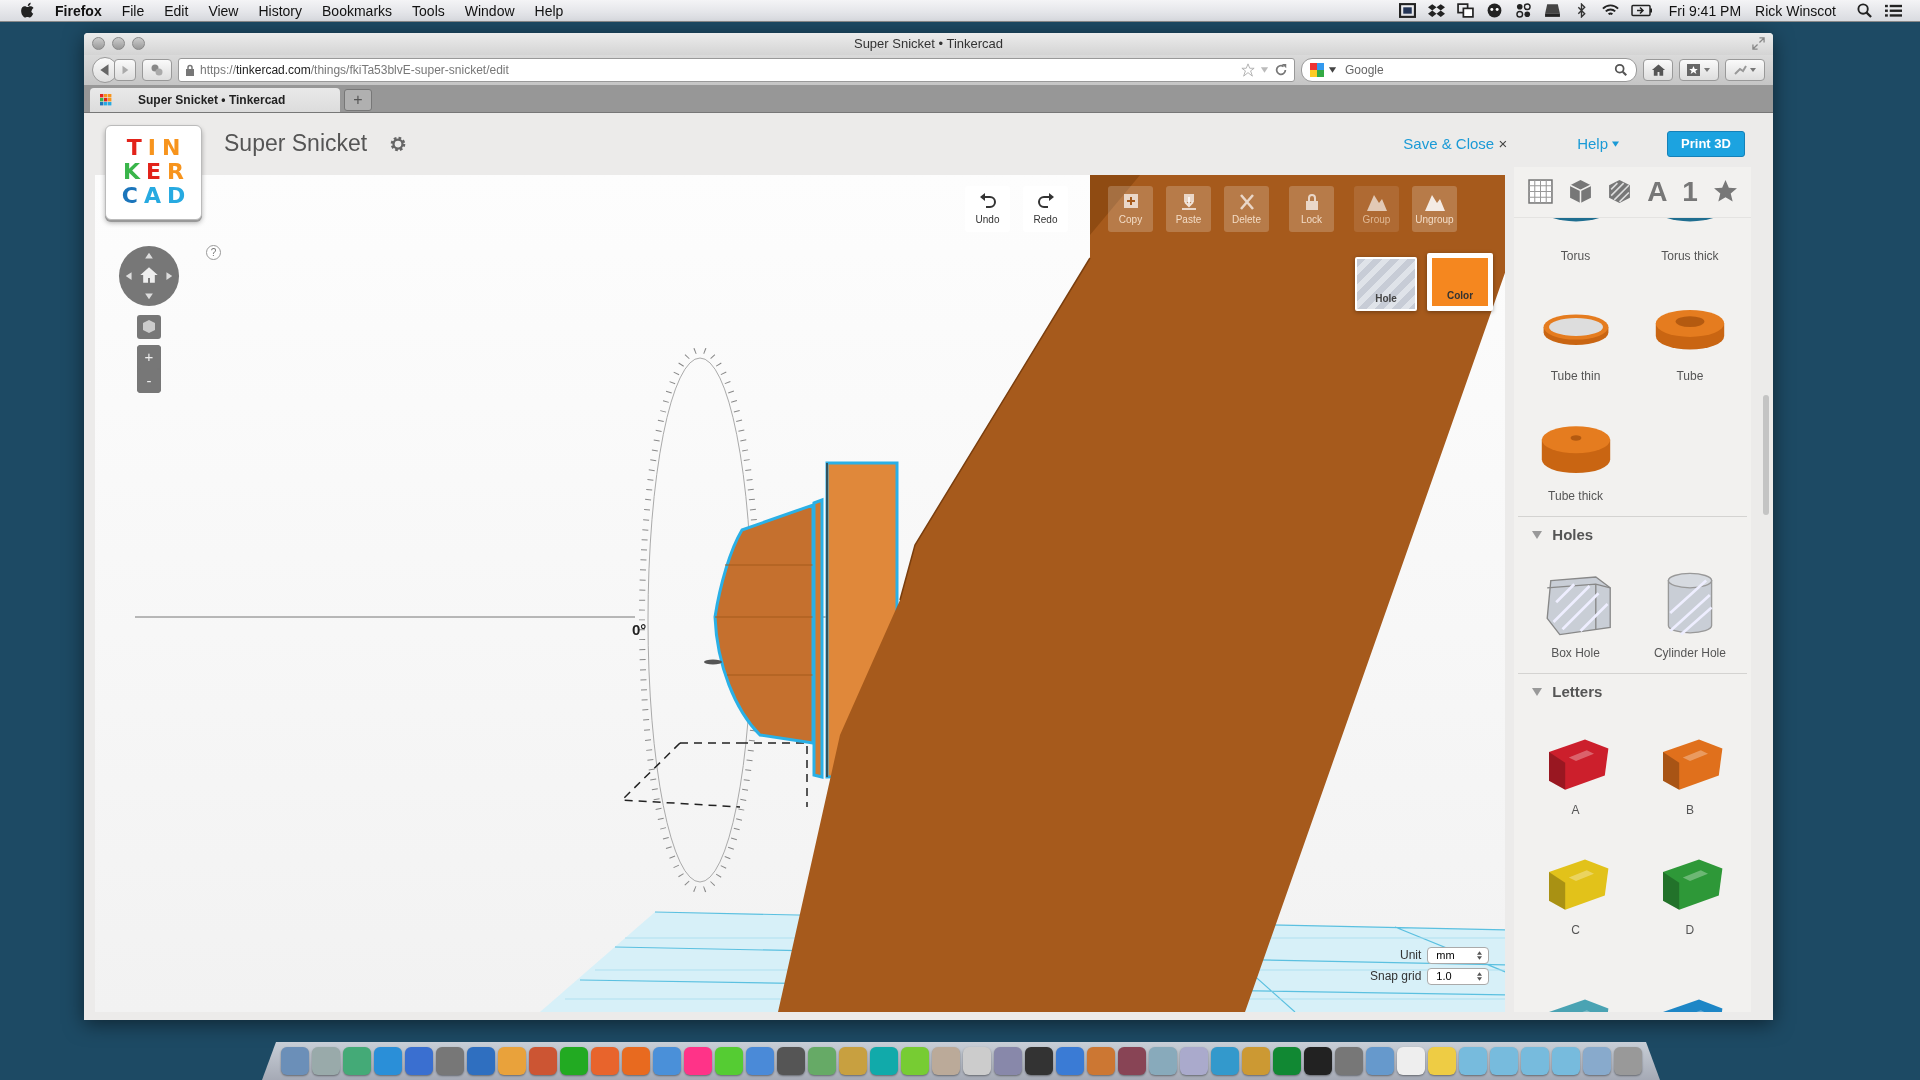 This screenshot has height=1080, width=1920. Describe the element at coordinates (549, 10) in the screenshot. I see `menu-item: Help` at that location.